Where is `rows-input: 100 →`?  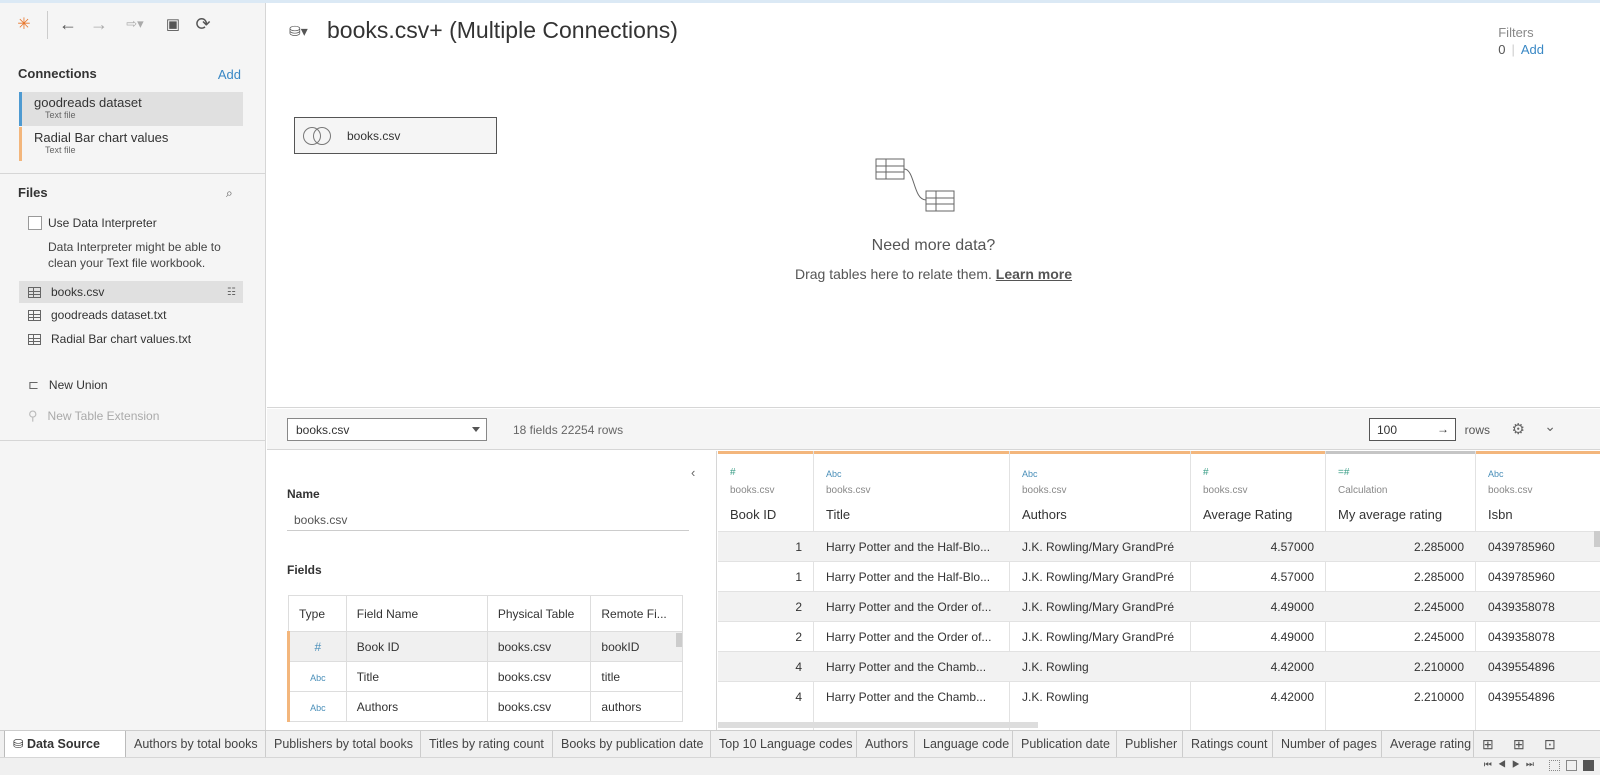 rows-input: 100 → is located at coordinates (1412, 429).